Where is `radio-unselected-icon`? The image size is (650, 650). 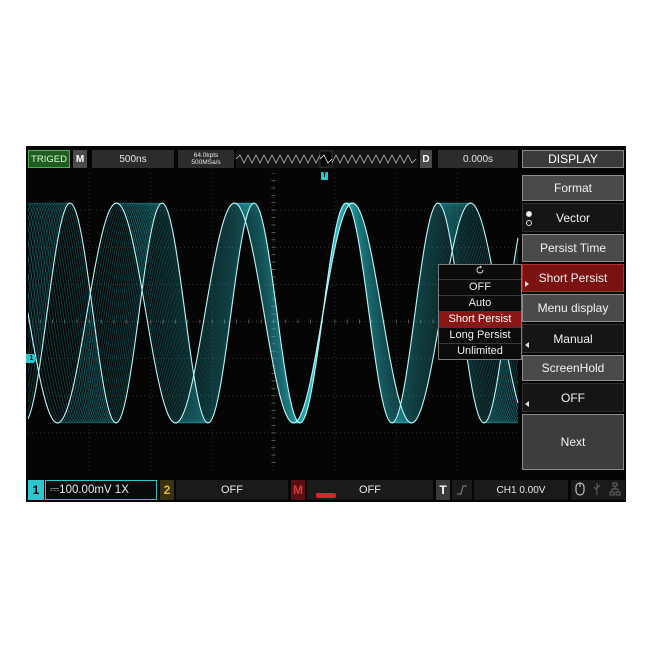 radio-unselected-icon is located at coordinates (529, 223).